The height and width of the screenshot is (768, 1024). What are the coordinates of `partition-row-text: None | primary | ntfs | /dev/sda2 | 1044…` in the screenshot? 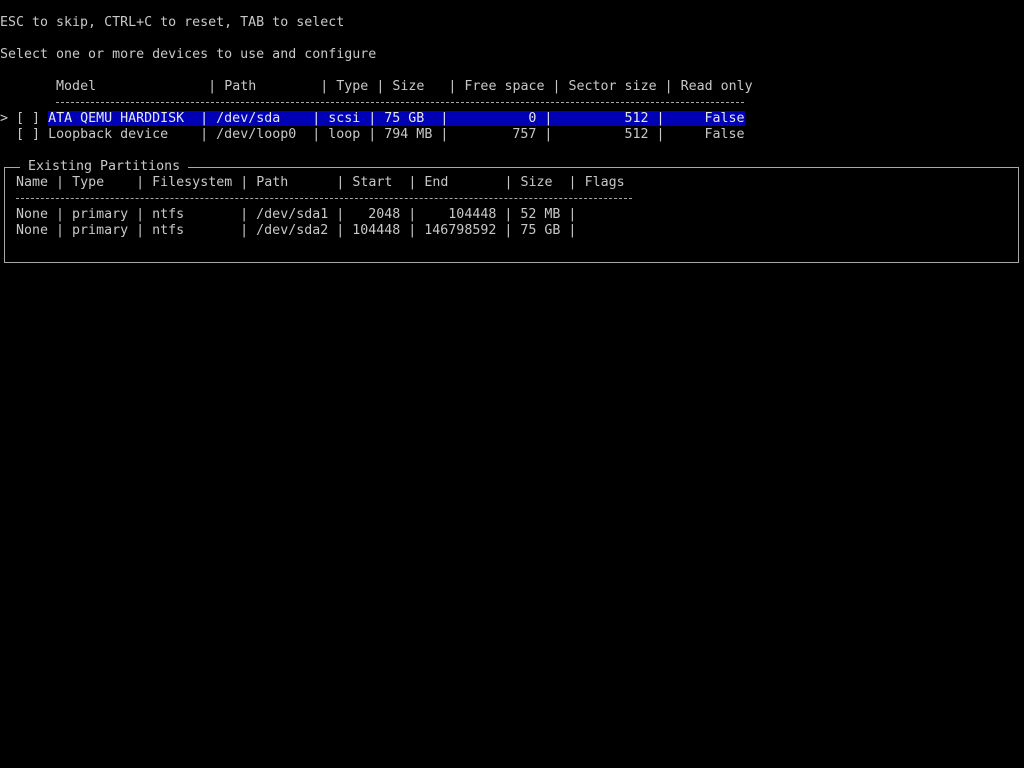 It's located at (292, 230).